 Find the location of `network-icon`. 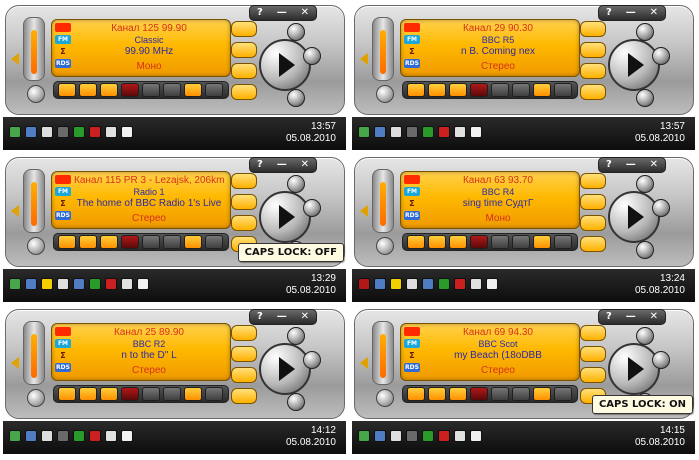

network-icon is located at coordinates (380, 132).